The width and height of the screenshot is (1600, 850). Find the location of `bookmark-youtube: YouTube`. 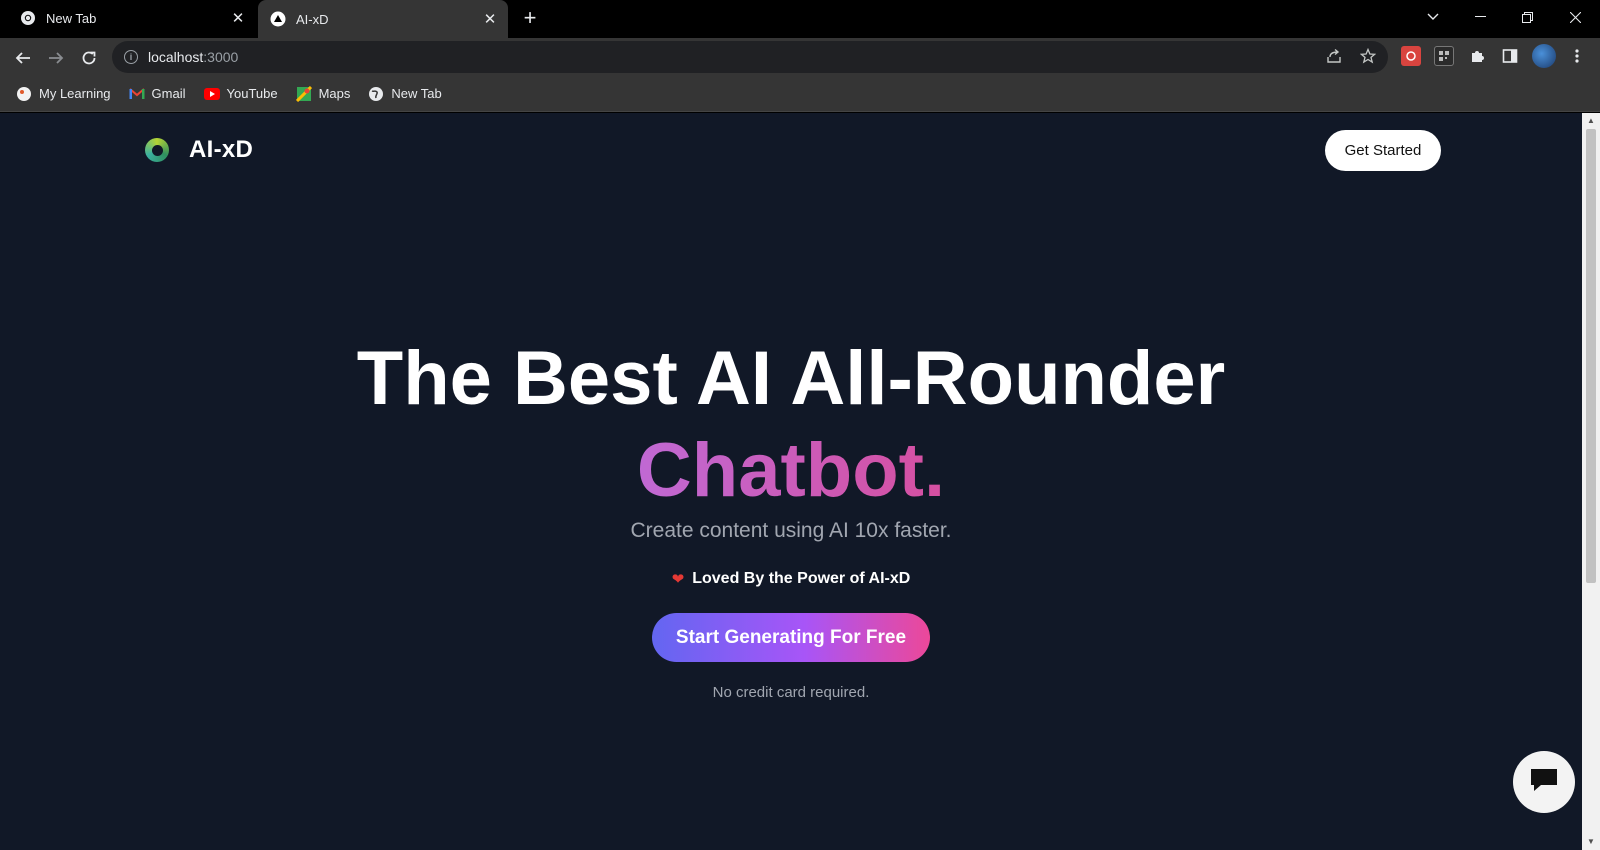

bookmark-youtube: YouTube is located at coordinates (240, 94).